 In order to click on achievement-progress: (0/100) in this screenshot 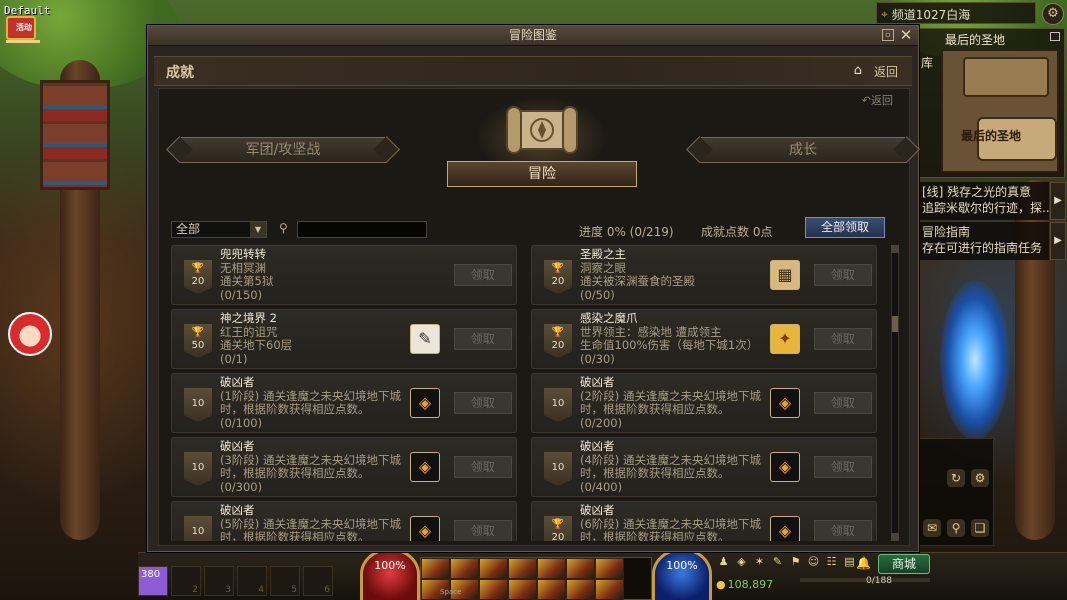, I will do `click(241, 422)`.